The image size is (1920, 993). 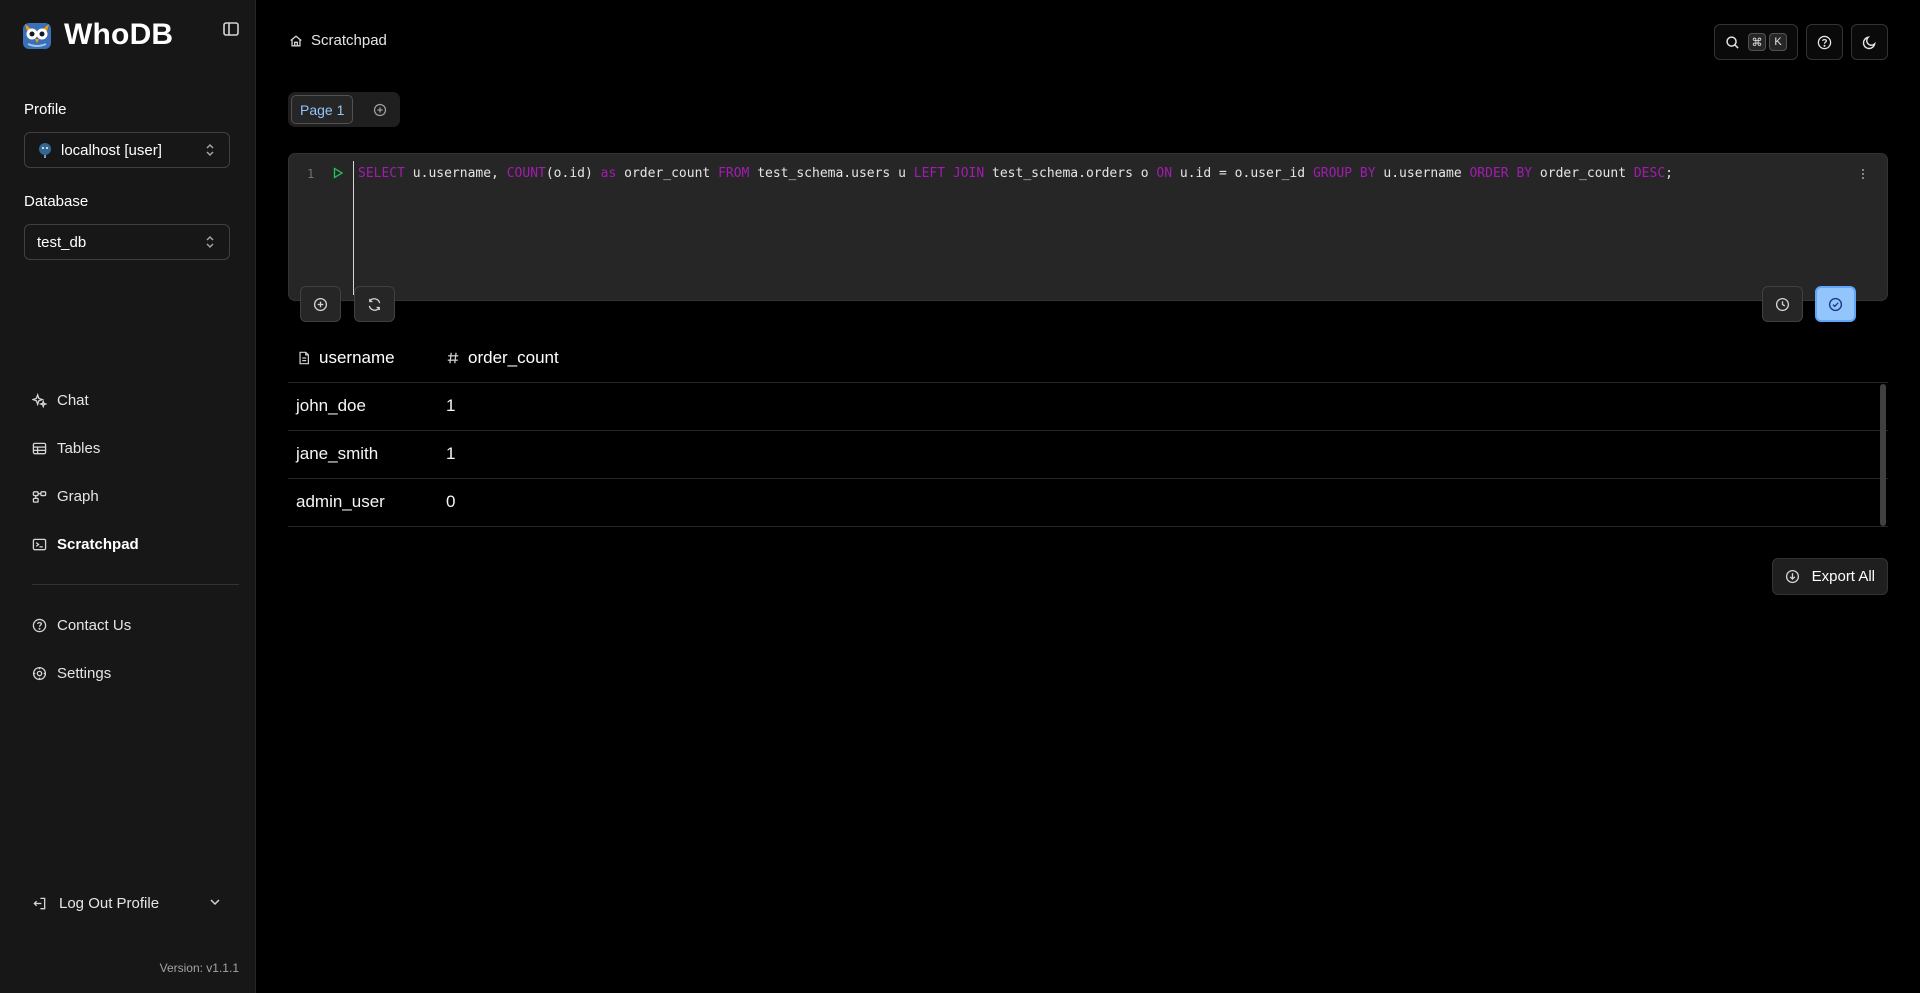 I want to click on table-row: jane_smith 1, so click(x=1088, y=455).